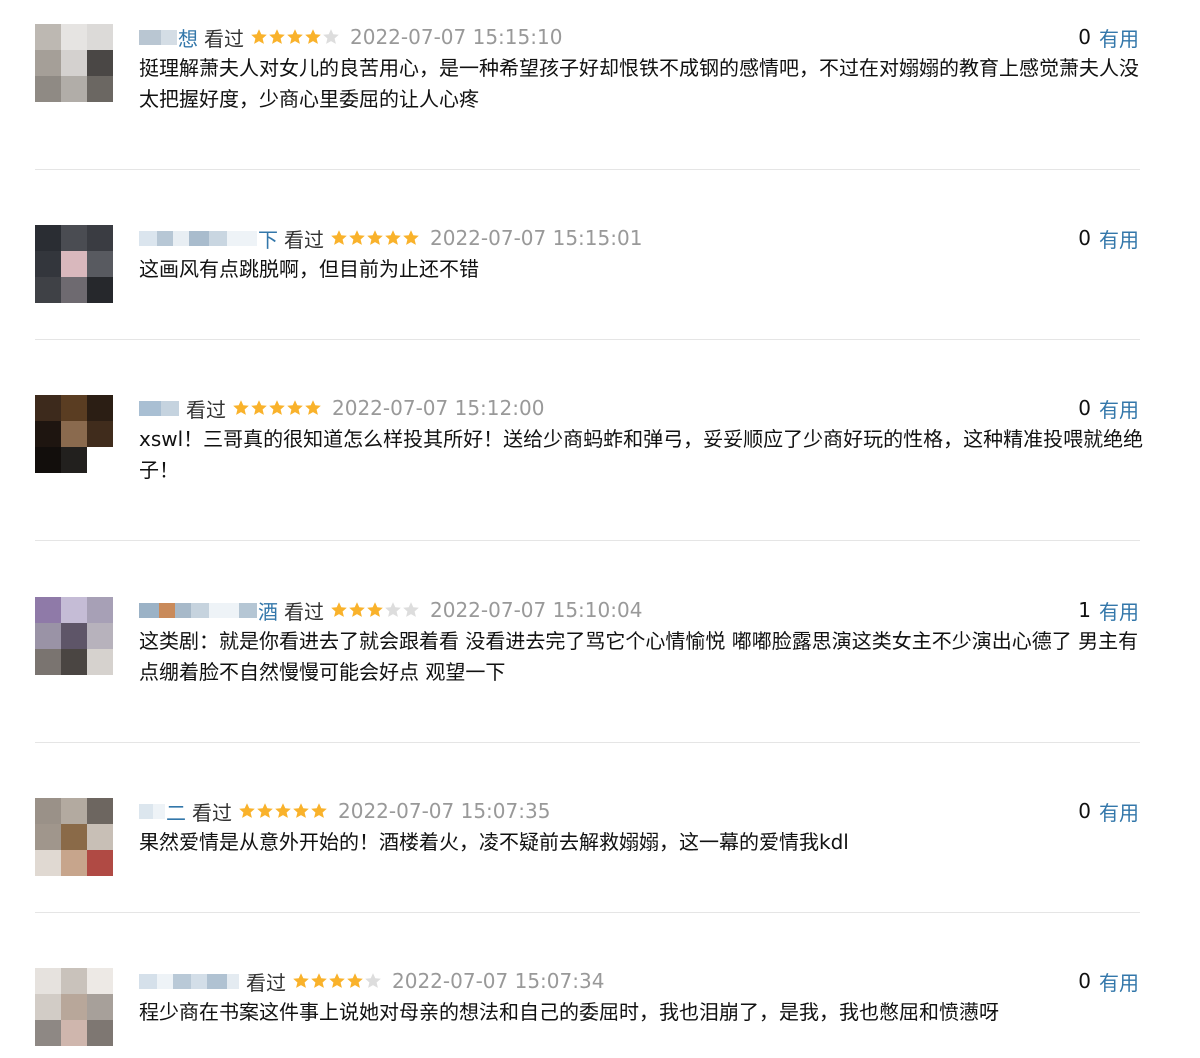 Image resolution: width=1200 pixels, height=1058 pixels. Describe the element at coordinates (498, 981) in the screenshot. I see `comment-time: 2022-07-07 15:07:34` at that location.